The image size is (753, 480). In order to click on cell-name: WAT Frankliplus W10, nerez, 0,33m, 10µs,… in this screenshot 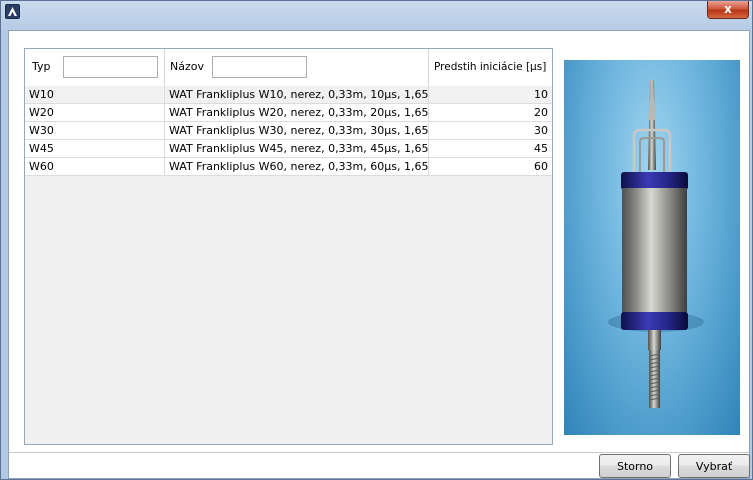, I will do `click(297, 94)`.